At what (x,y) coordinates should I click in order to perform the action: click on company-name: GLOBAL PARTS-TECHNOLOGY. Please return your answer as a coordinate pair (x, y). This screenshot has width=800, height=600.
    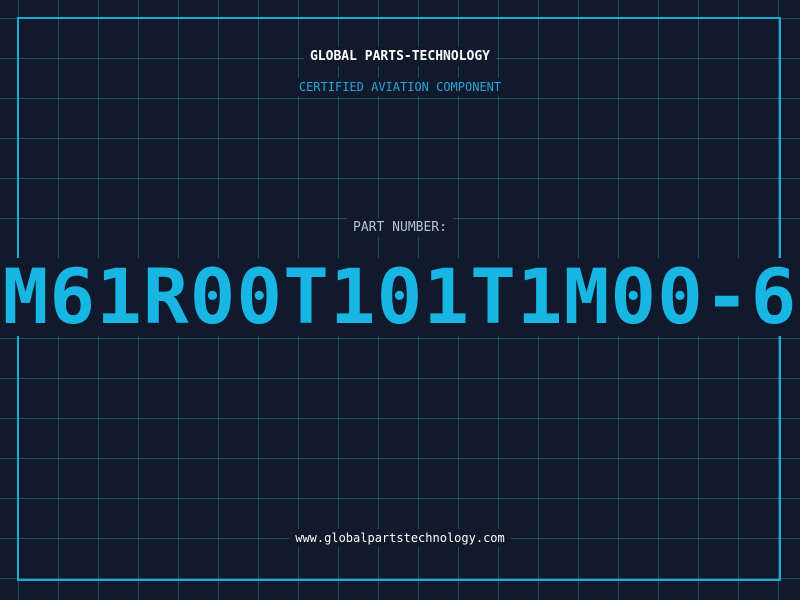
    Looking at the image, I should click on (400, 56).